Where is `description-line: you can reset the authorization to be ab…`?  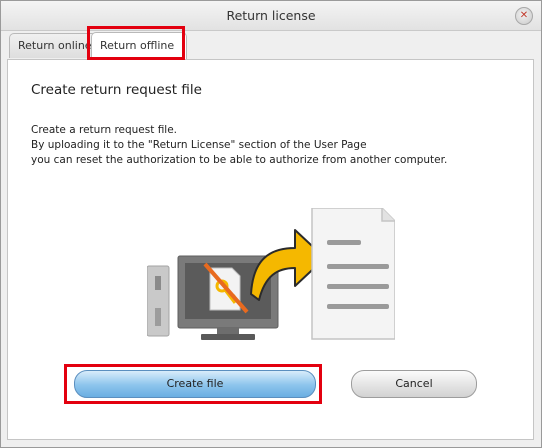 description-line: you can reset the authorization to be ab… is located at coordinates (239, 160).